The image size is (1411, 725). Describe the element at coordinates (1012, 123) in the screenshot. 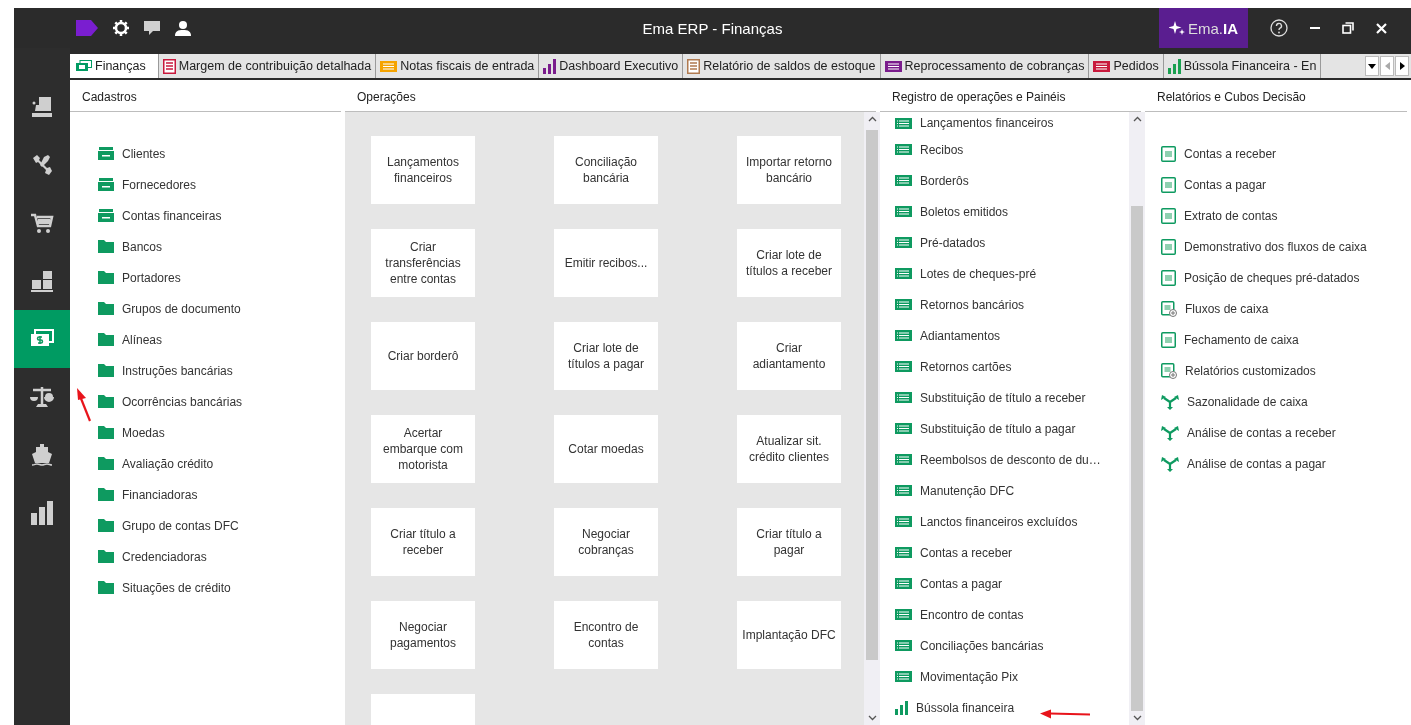

I see `list-item: Lançamentos financeiros` at that location.